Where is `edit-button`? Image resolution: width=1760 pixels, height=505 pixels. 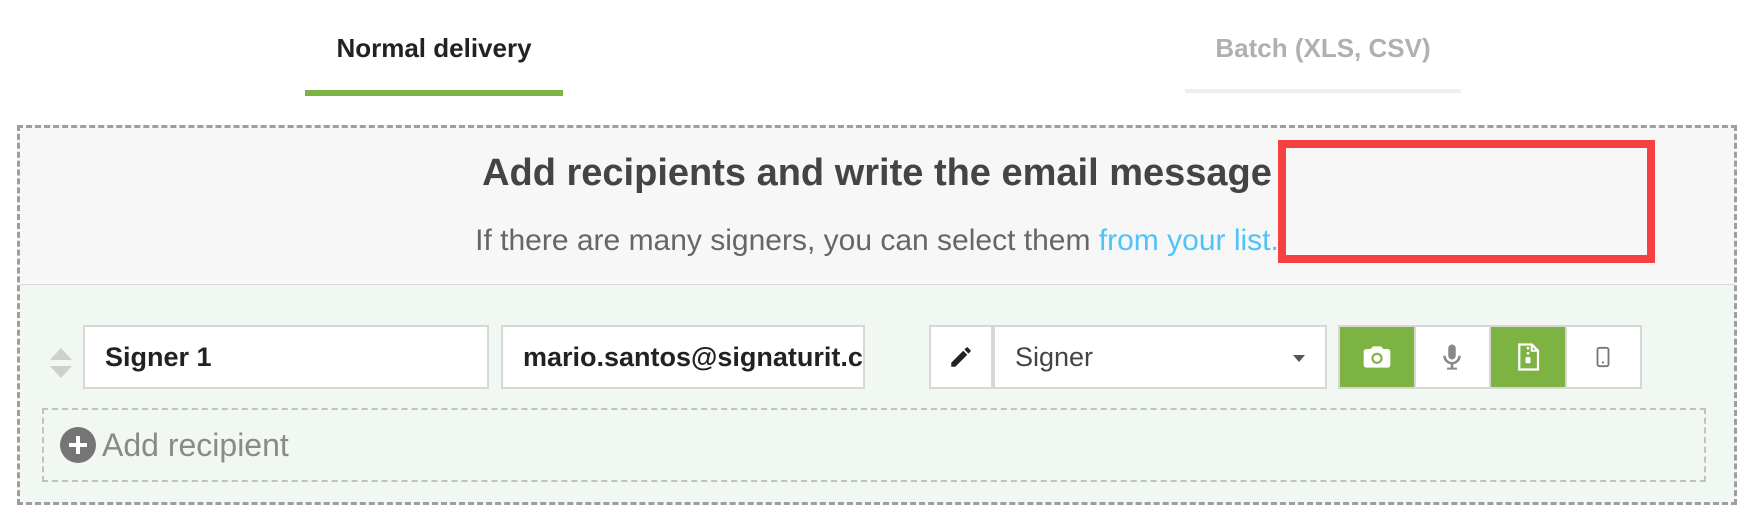 edit-button is located at coordinates (961, 357).